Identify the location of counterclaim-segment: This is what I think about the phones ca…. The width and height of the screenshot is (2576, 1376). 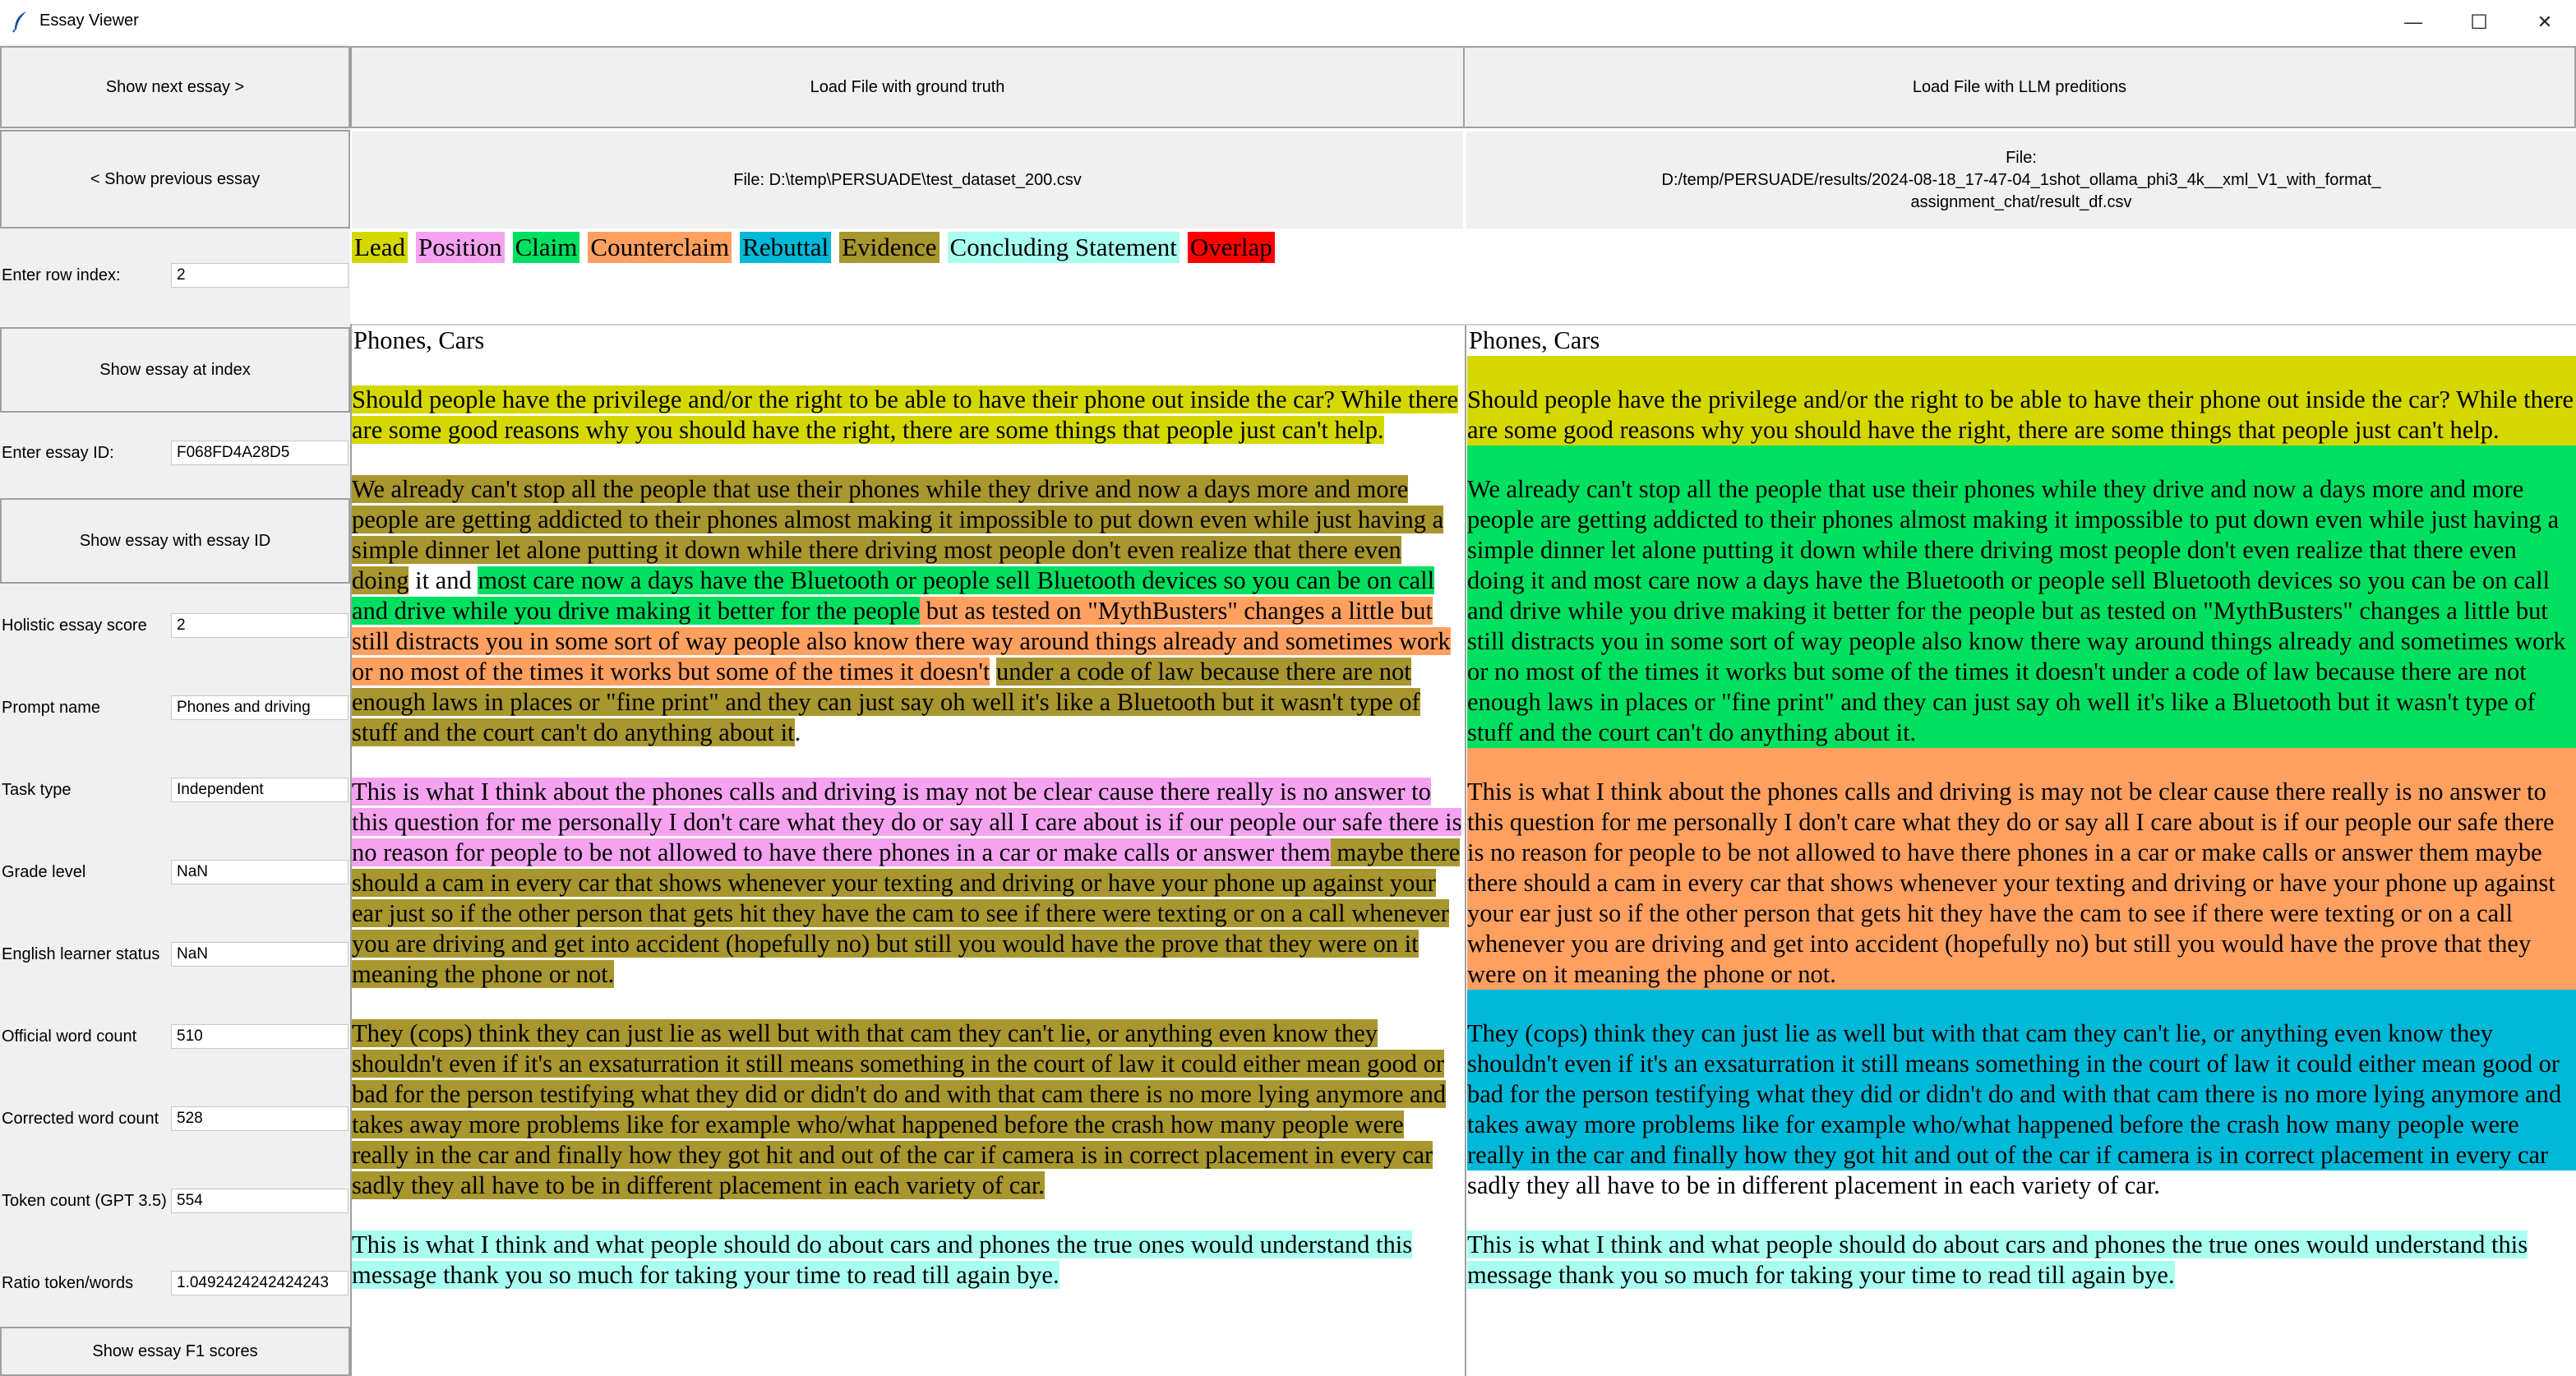
(2011, 883).